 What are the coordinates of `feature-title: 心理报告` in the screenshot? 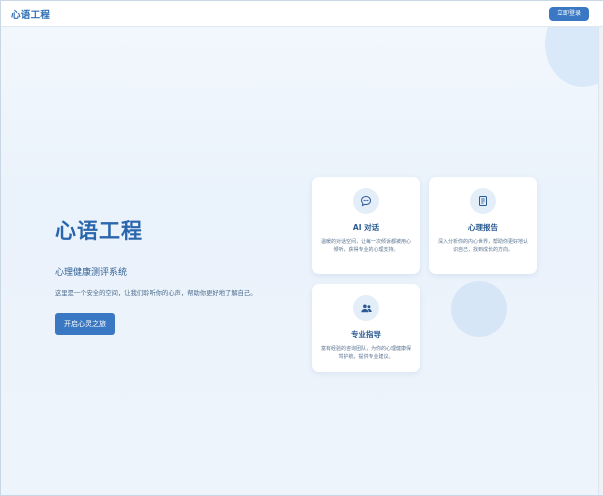 It's located at (483, 227).